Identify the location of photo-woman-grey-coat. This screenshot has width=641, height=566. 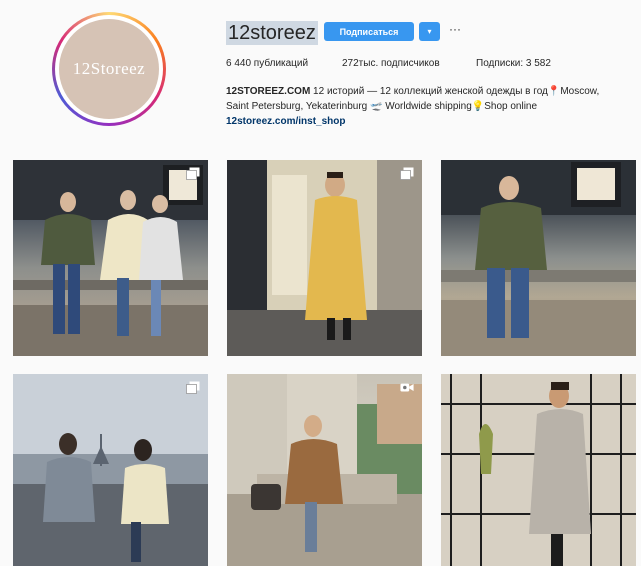
(538, 470).